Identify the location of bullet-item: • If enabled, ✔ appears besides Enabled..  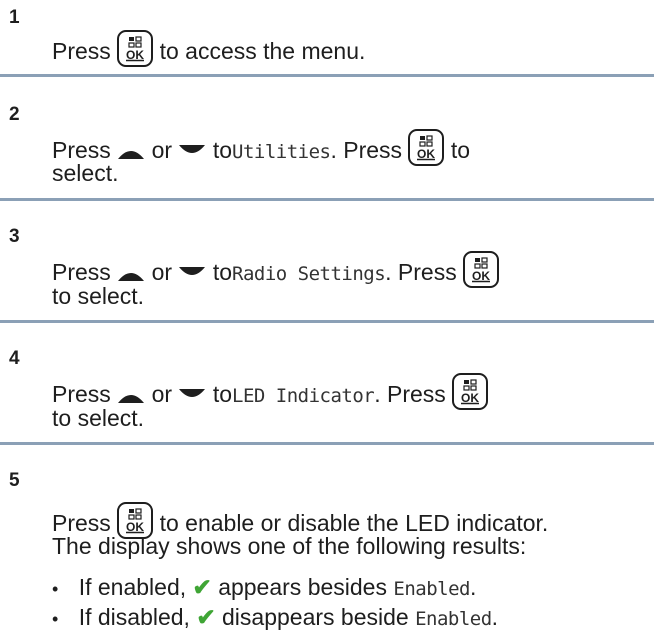
(264, 588).